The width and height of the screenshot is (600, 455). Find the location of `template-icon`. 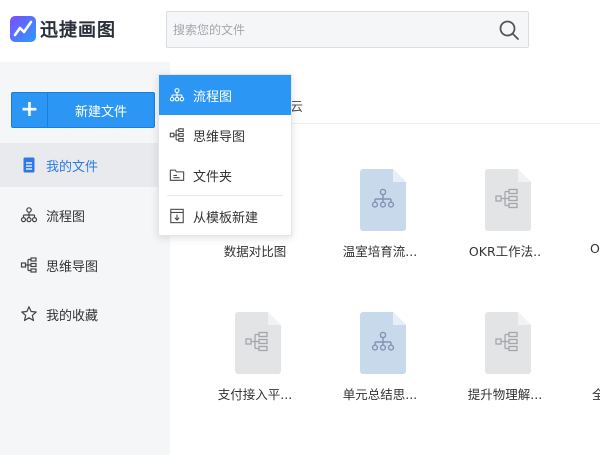

template-icon is located at coordinates (177, 216).